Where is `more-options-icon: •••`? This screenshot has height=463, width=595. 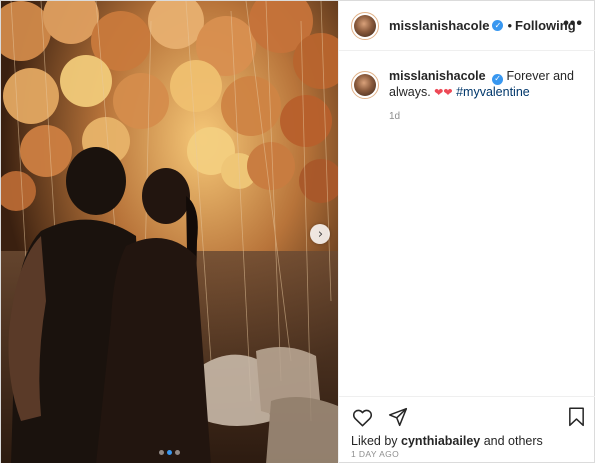
more-options-icon: ••• is located at coordinates (573, 24).